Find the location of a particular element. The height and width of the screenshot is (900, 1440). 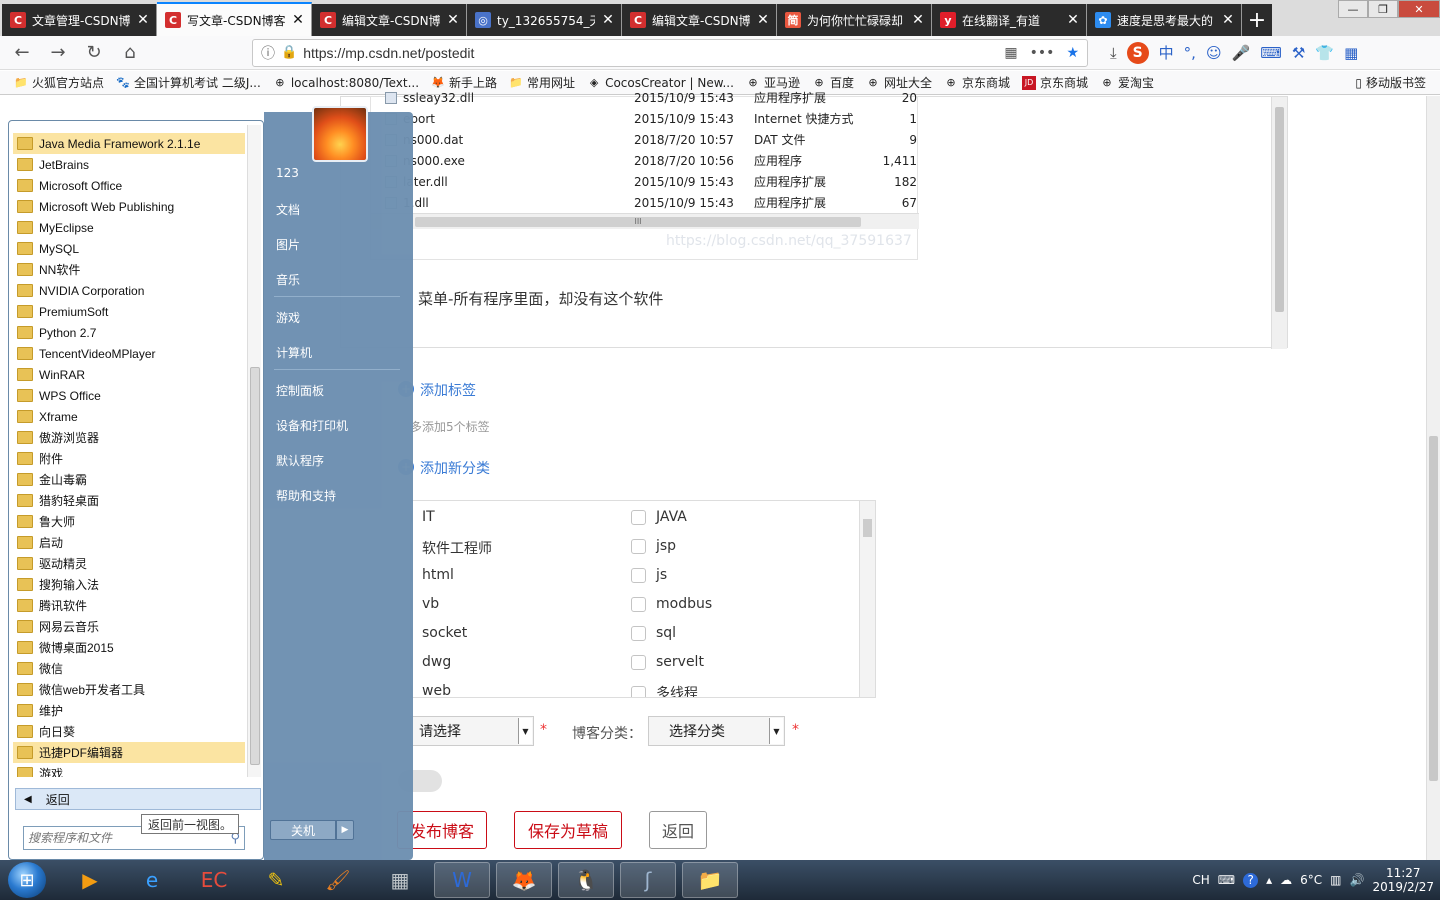

media-player-icon: ▶ is located at coordinates (90, 880).